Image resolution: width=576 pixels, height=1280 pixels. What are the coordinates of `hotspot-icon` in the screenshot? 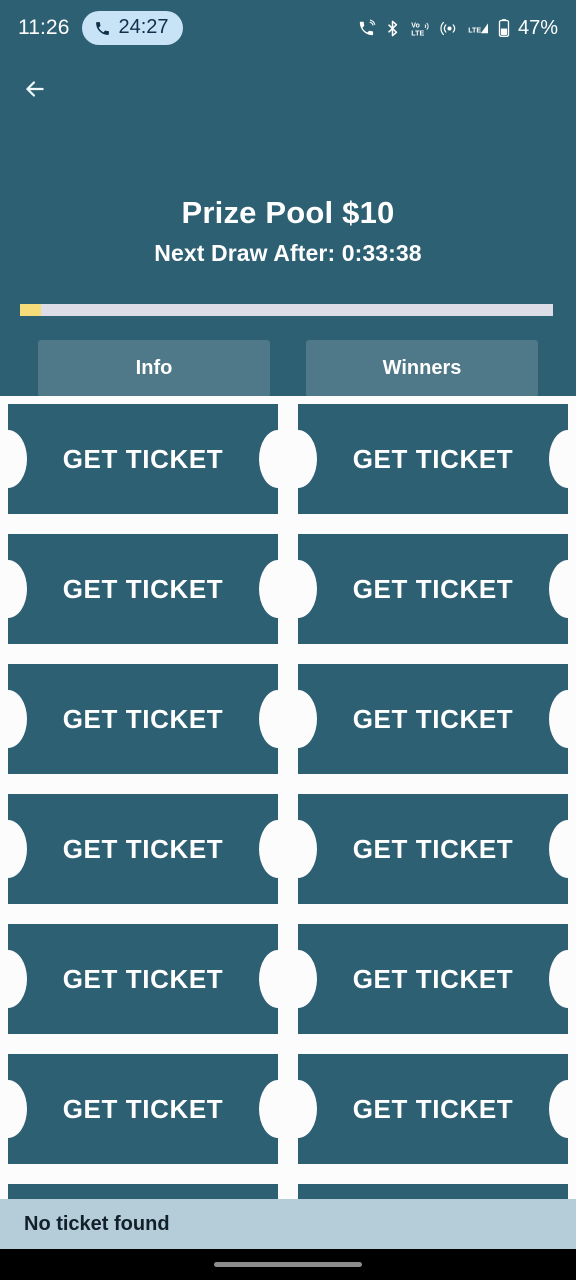 It's located at (448, 28).